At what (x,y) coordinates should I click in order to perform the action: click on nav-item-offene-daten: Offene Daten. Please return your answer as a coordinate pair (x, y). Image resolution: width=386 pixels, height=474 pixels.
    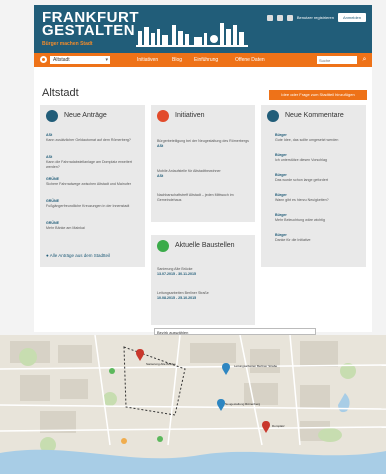
    Looking at the image, I should click on (250, 60).